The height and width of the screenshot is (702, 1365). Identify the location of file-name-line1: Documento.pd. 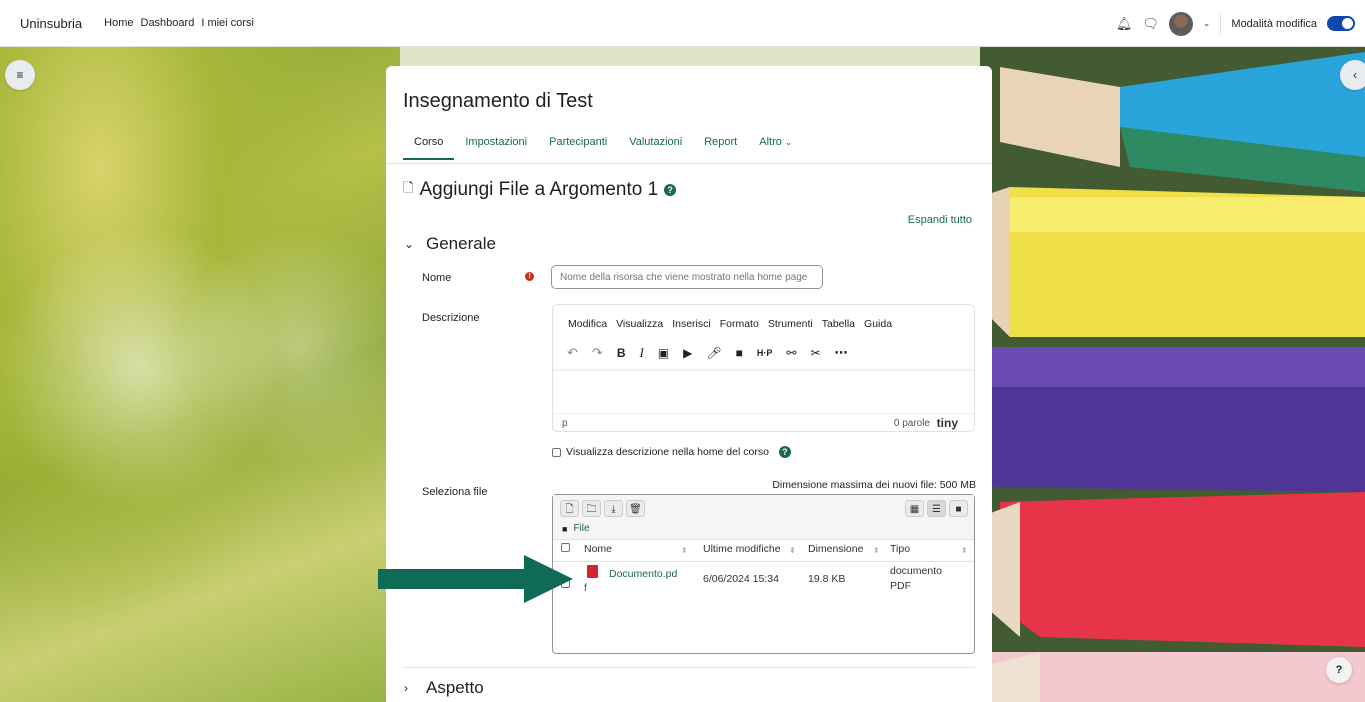
(643, 574).